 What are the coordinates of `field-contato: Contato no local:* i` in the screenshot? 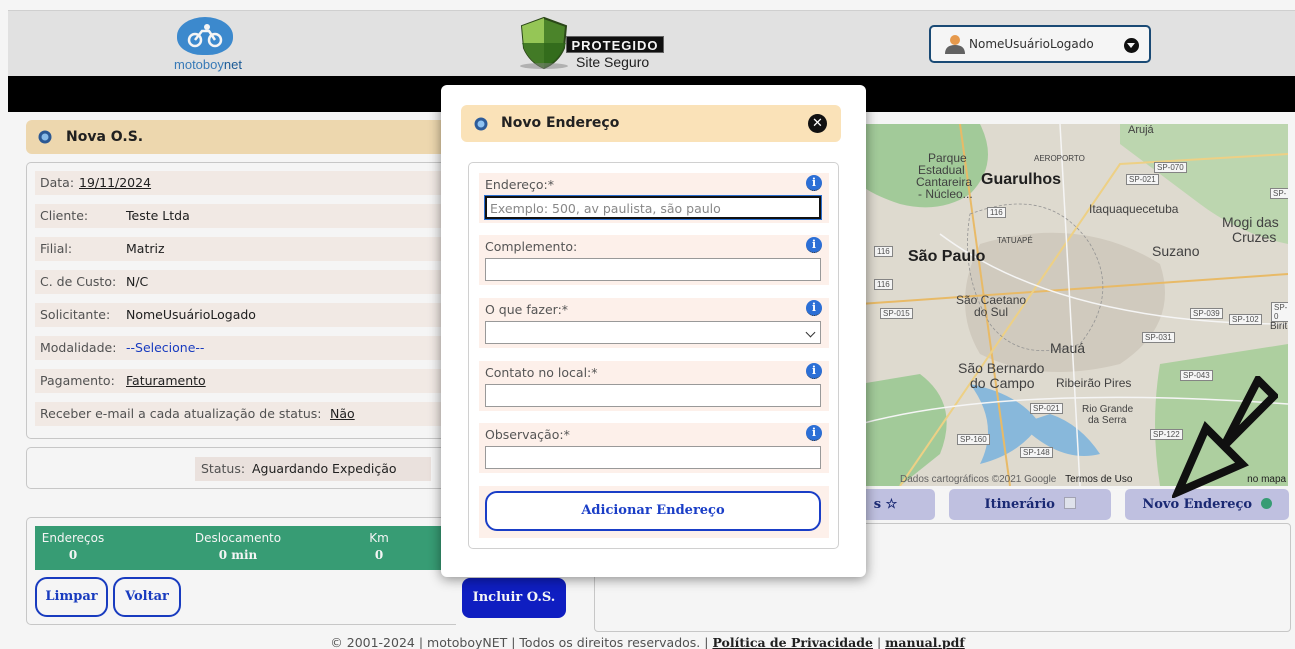 It's located at (654, 386).